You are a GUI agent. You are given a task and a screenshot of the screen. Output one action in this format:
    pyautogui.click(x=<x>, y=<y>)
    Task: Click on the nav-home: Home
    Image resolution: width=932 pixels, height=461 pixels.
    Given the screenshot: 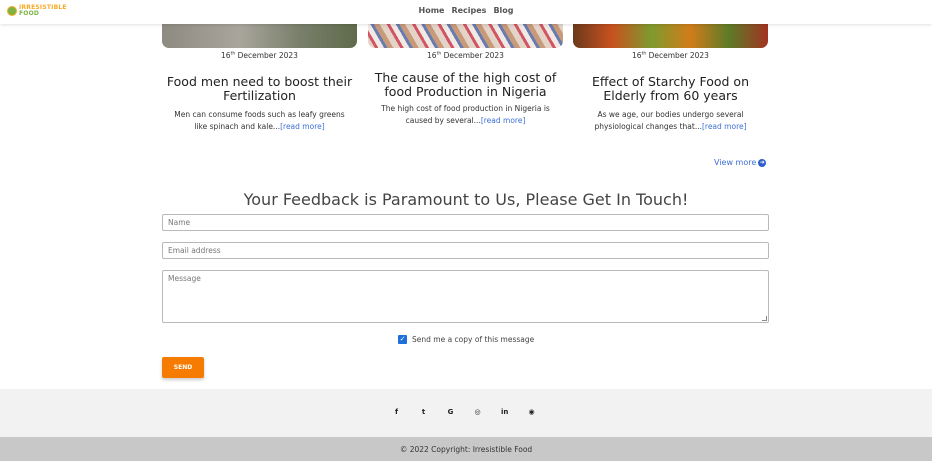 What is the action you would take?
    pyautogui.click(x=432, y=10)
    